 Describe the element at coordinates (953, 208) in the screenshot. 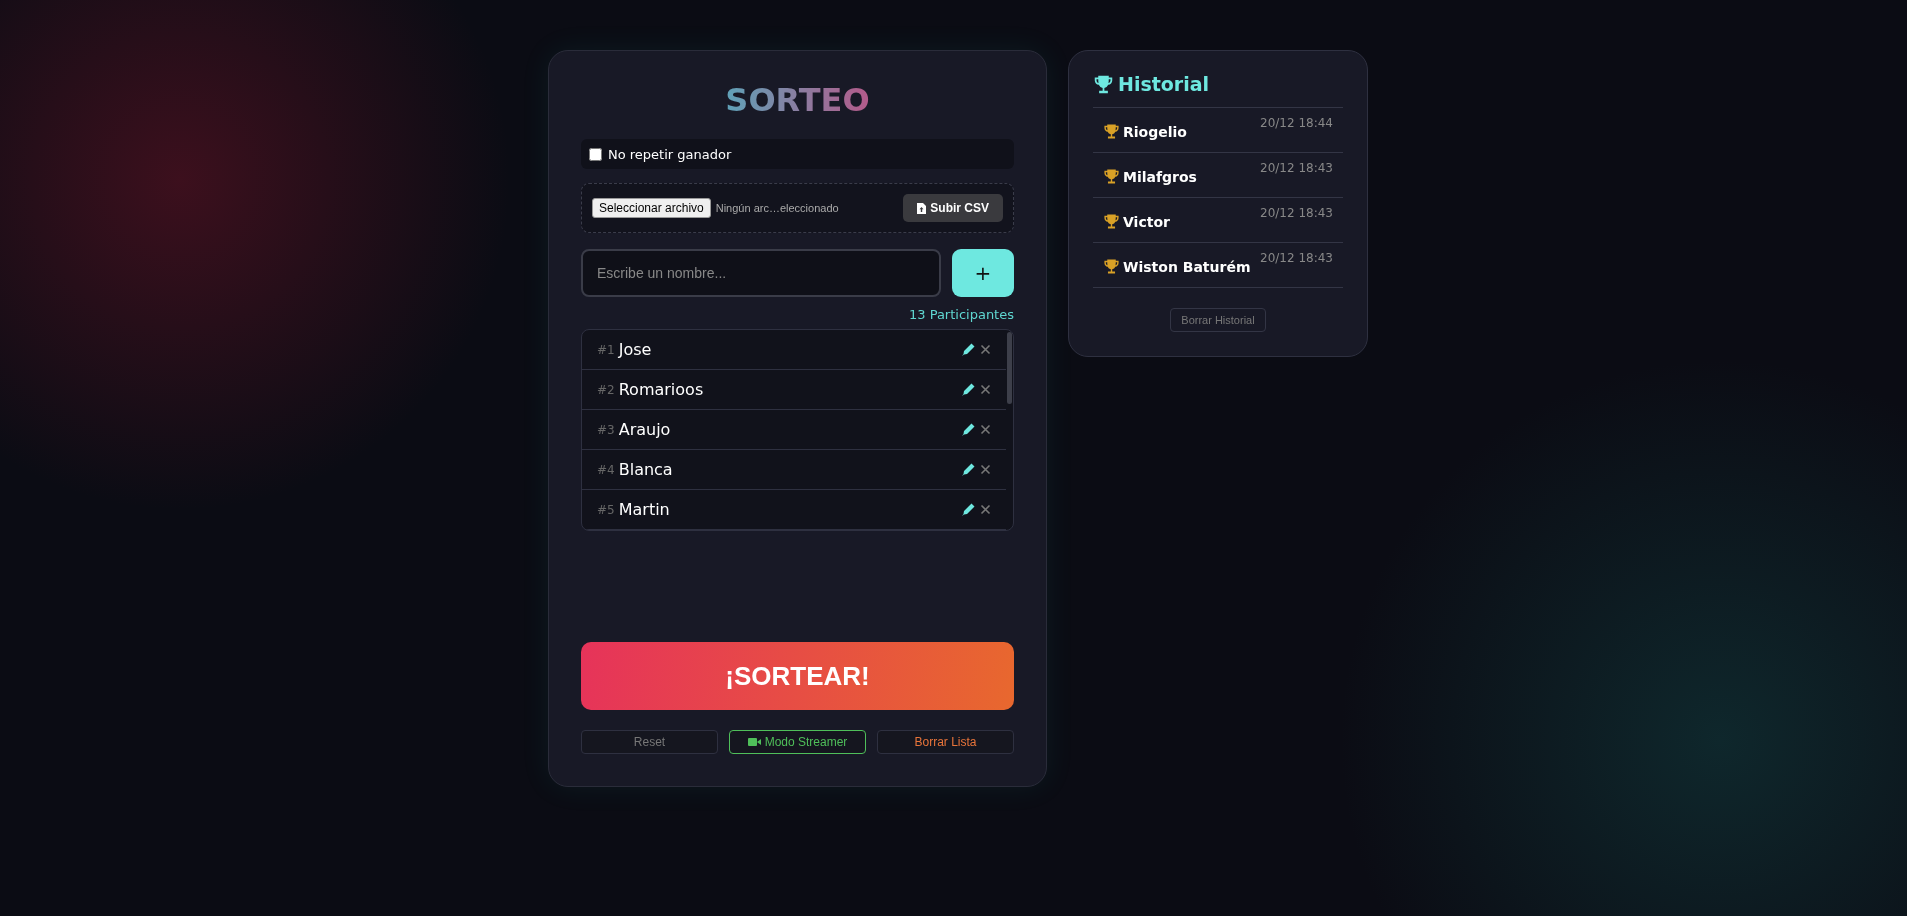

I see `upload-button: Subir CSV` at that location.